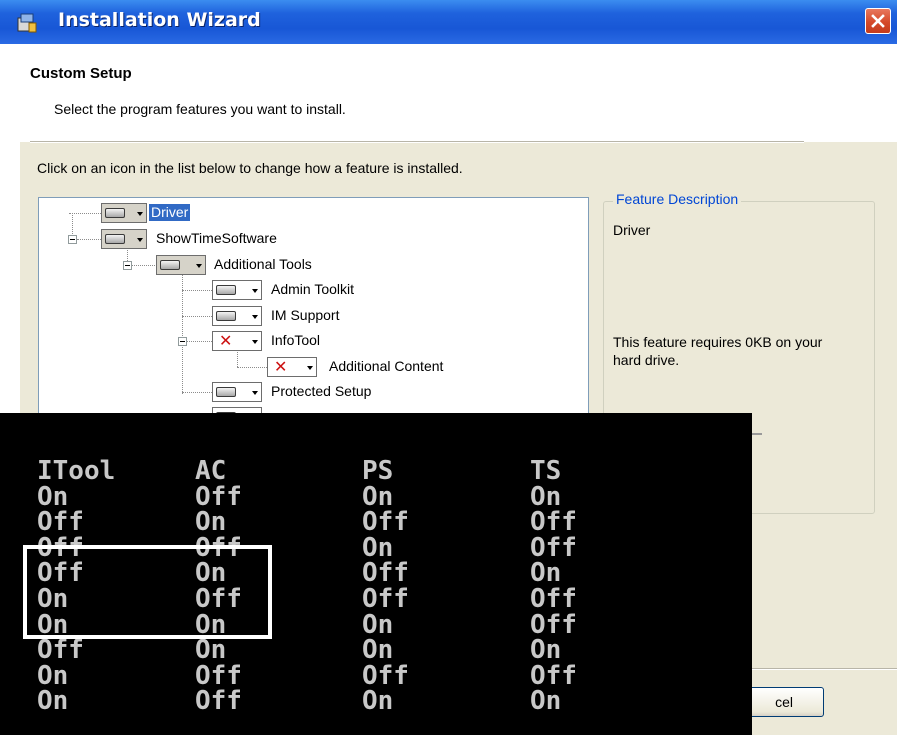  Describe the element at coordinates (218, 701) in the screenshot. I see `console-cell-partial: Off` at that location.